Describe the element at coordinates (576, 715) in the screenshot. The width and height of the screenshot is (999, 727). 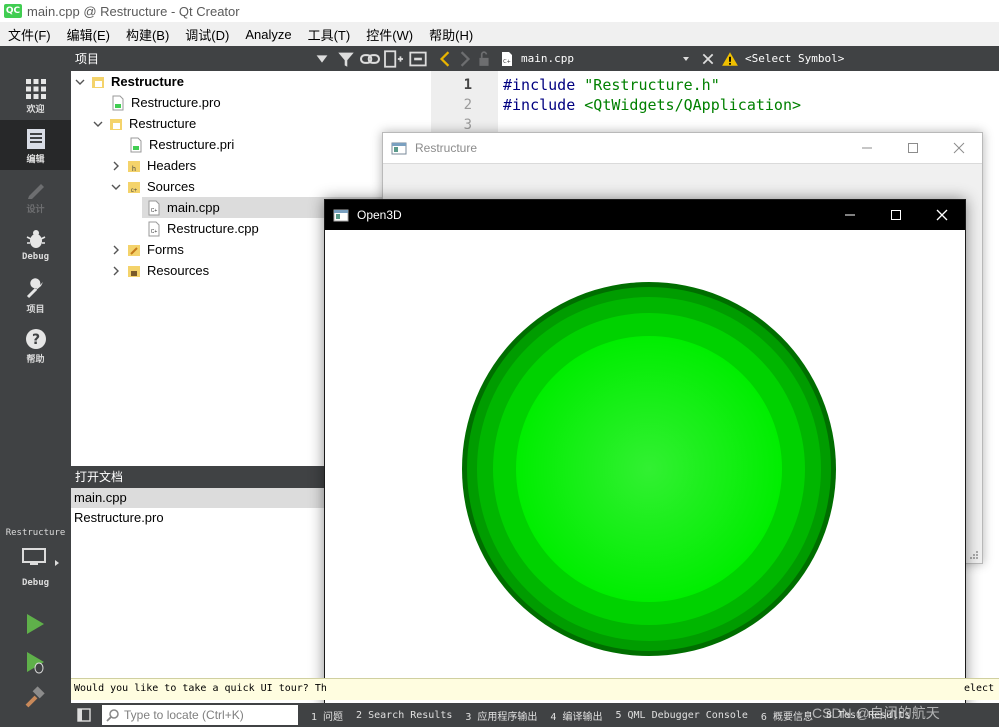
I see `output-tab-compile: 4 编译输出` at that location.